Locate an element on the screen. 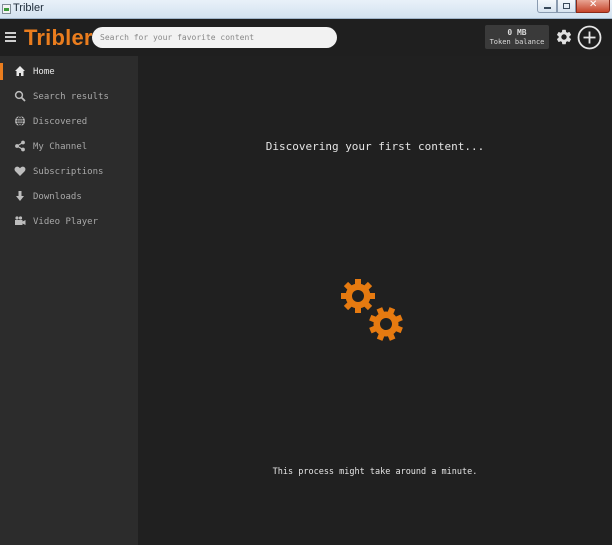  add-button is located at coordinates (589, 37).